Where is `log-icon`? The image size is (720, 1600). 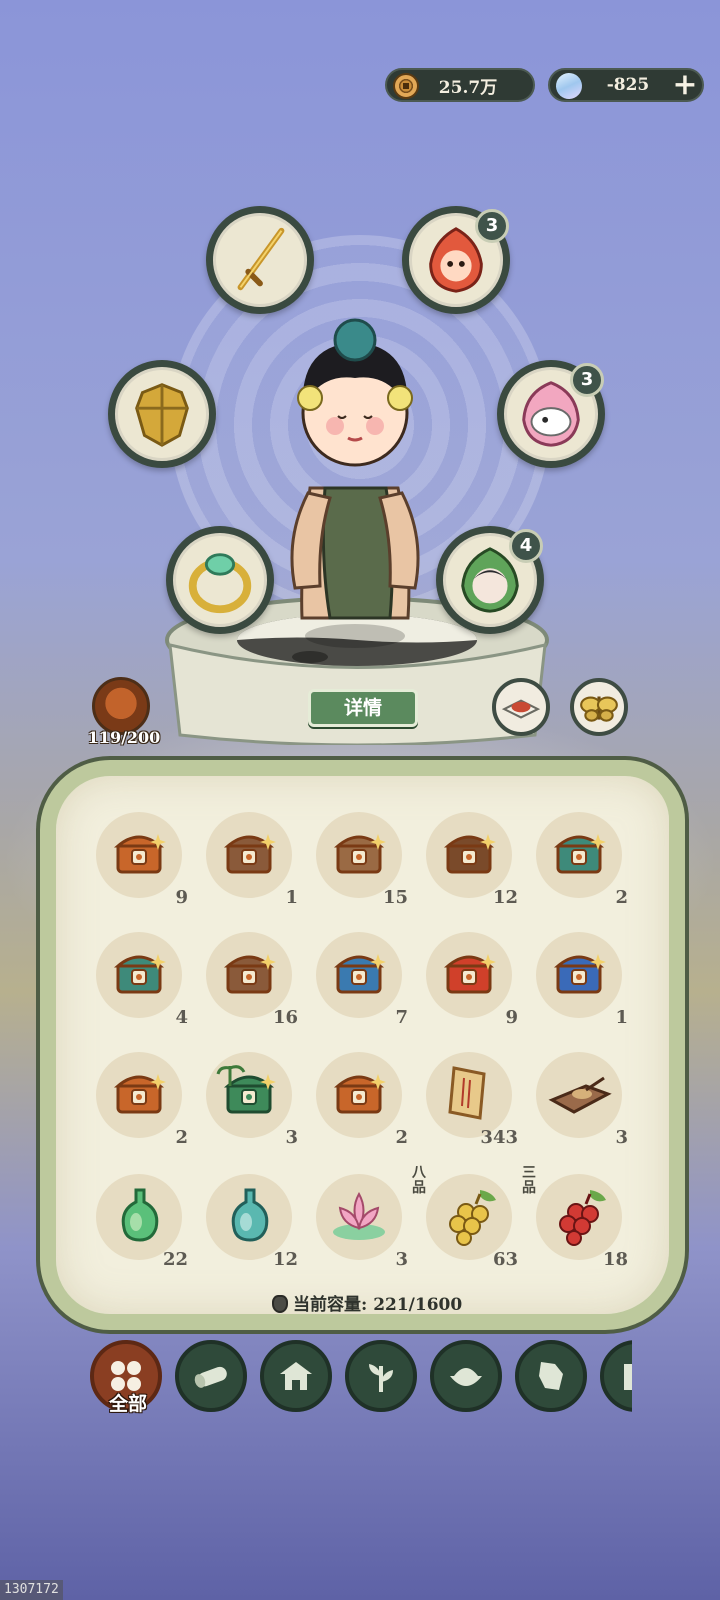
log-icon is located at coordinates (210, 1377).